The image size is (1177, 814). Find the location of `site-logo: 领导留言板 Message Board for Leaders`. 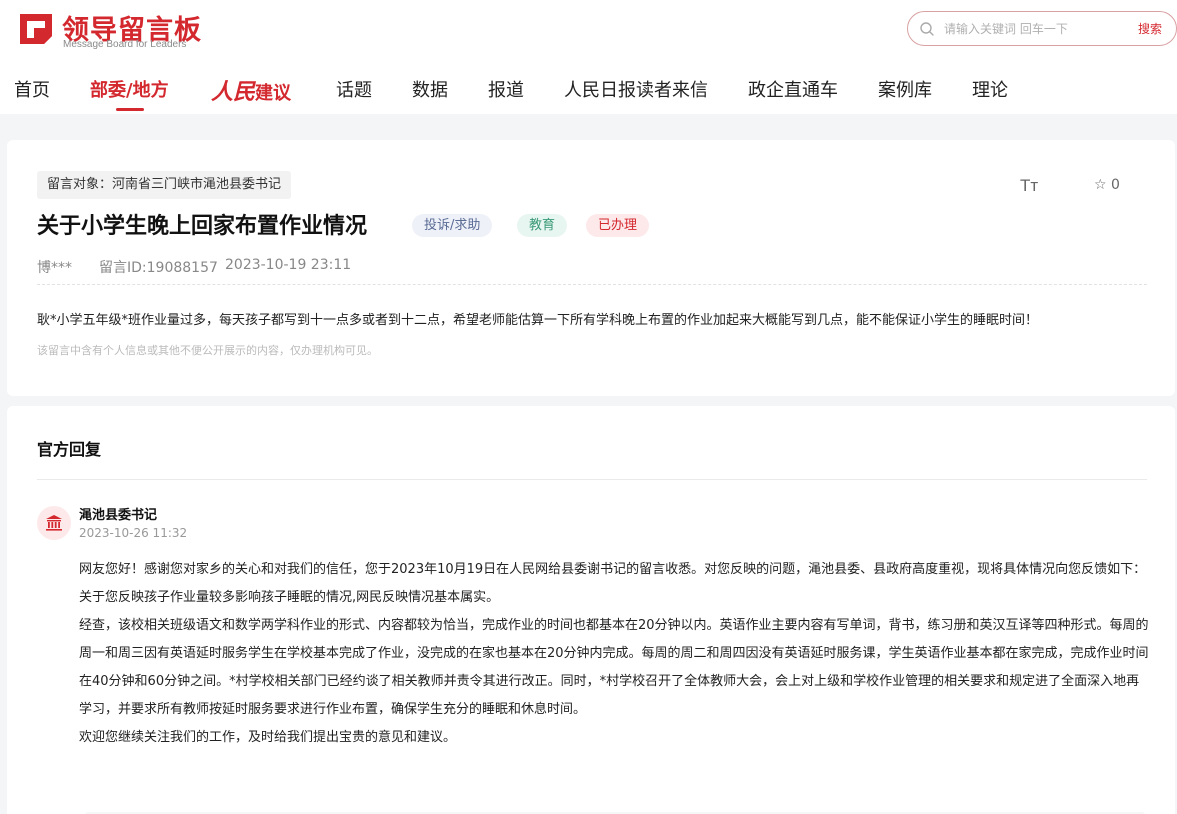

site-logo: 领导留言板 Message Board for Leaders is located at coordinates (109, 30).